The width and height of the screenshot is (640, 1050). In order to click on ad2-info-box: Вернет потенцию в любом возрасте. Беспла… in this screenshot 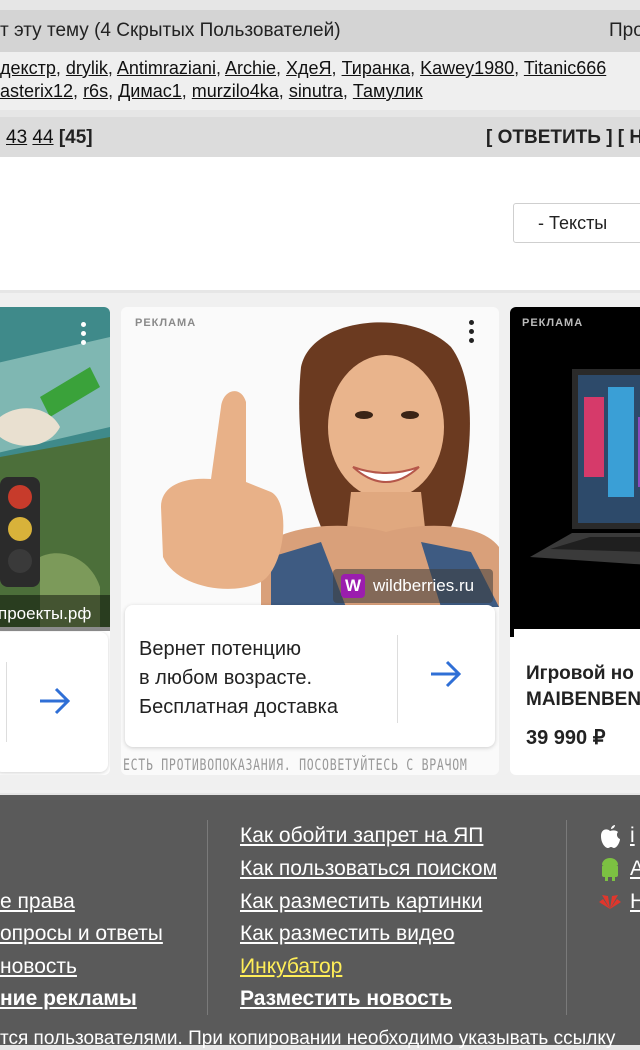, I will do `click(310, 676)`.